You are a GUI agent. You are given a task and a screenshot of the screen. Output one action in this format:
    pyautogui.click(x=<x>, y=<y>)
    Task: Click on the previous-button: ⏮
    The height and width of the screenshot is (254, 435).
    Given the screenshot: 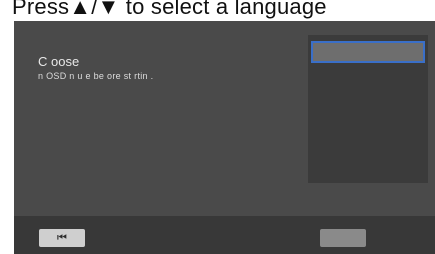 What is the action you would take?
    pyautogui.click(x=62, y=238)
    